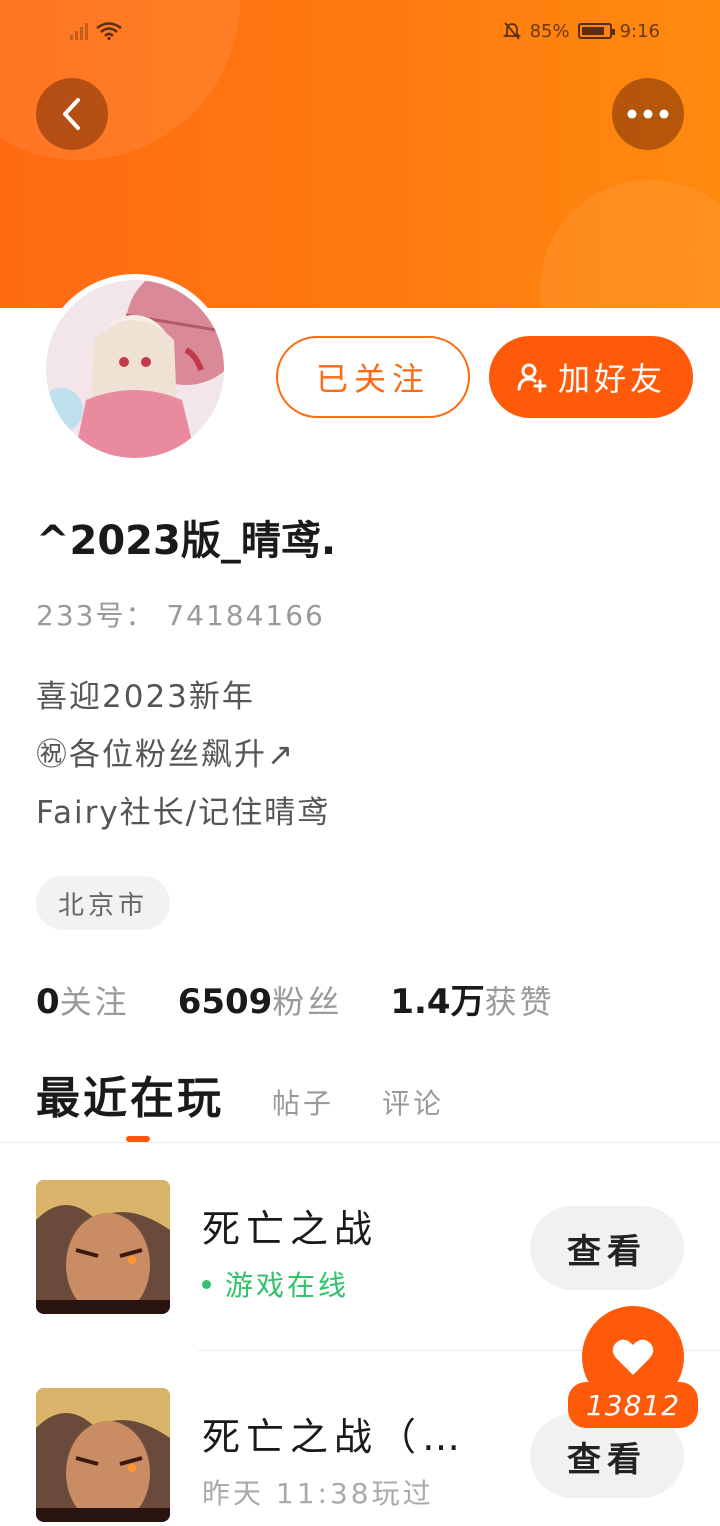 This screenshot has width=720, height=1526. I want to click on banner-decoration, so click(630, 244).